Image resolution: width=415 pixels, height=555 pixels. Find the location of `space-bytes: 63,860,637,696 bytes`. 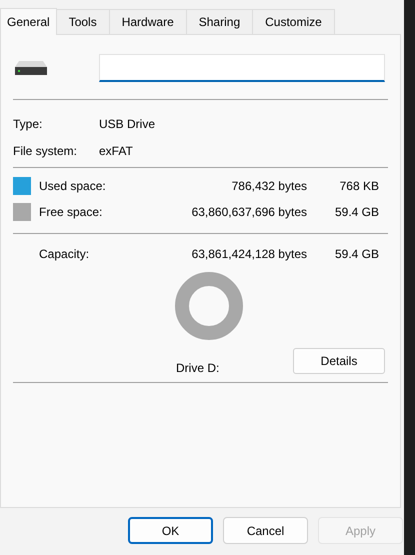

space-bytes: 63,860,637,696 bytes is located at coordinates (248, 212).